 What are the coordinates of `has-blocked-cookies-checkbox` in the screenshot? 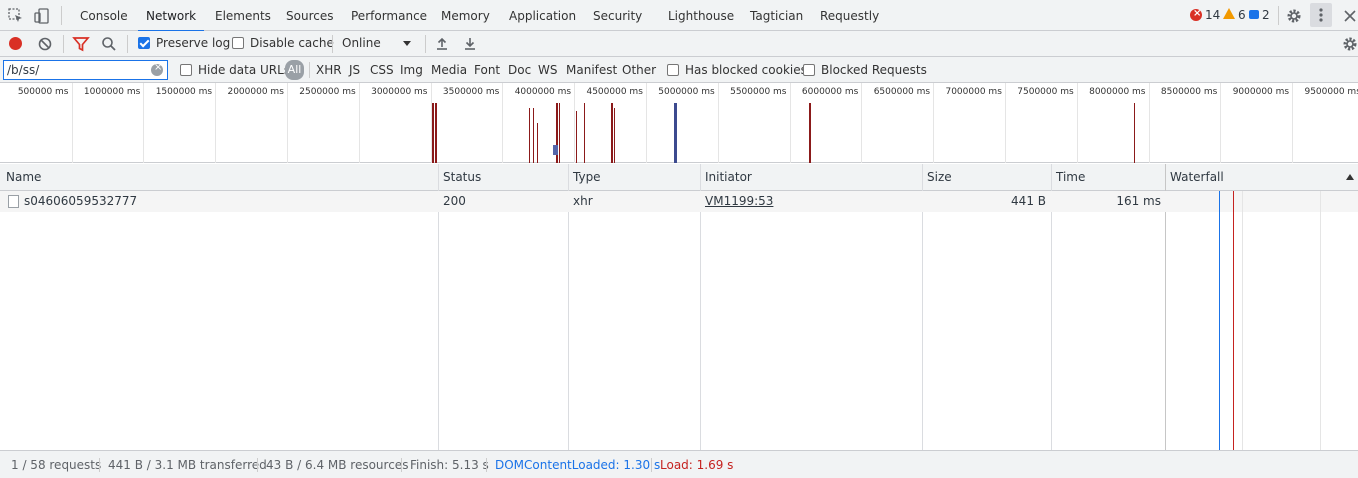 It's located at (673, 70).